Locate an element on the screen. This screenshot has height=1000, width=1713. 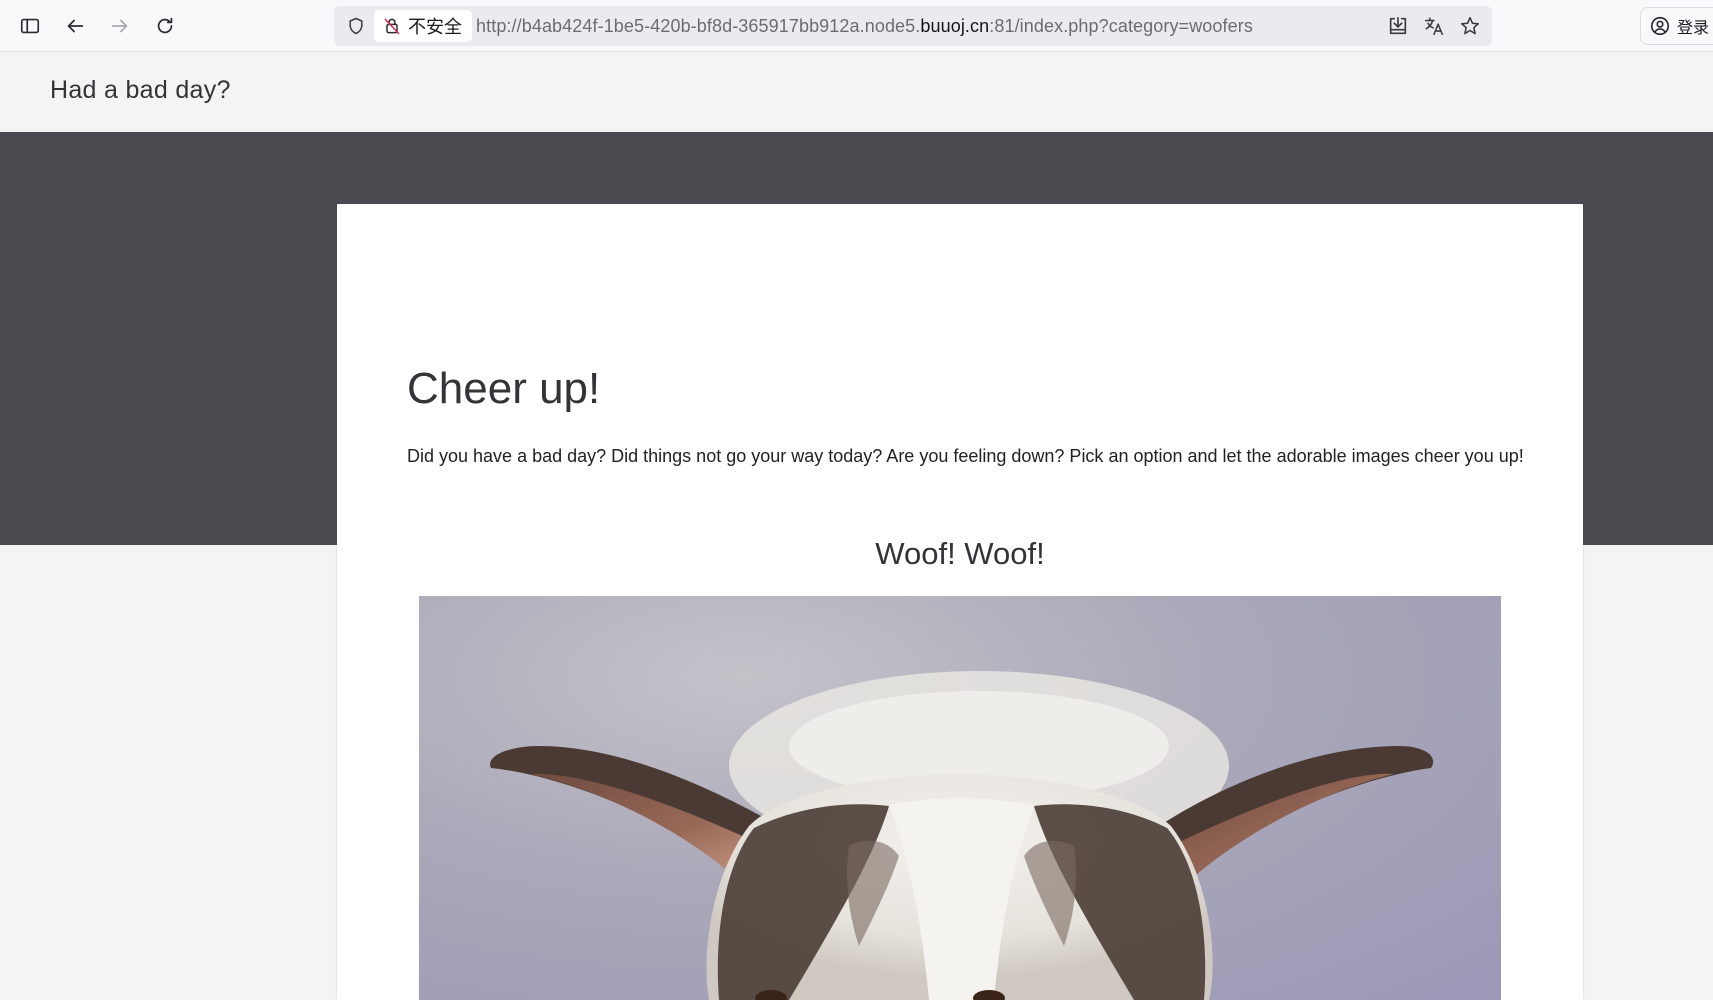
forward-arrow-icon is located at coordinates (119, 26).